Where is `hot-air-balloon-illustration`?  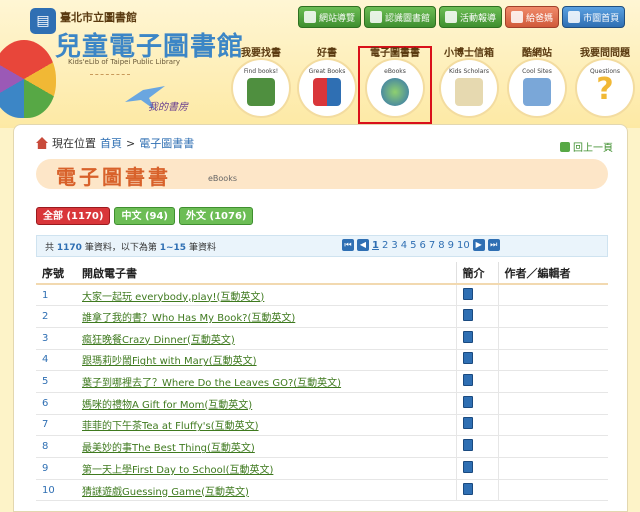 hot-air-balloon-illustration is located at coordinates (28, 79).